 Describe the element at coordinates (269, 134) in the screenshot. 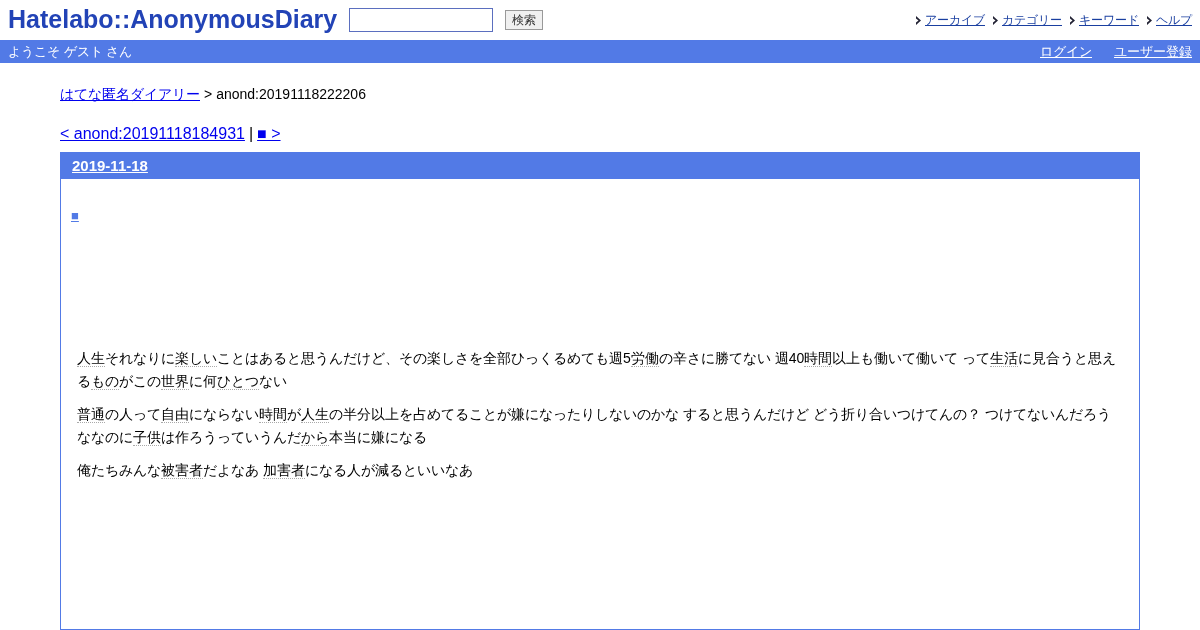

I see `next-entry-link: ■ >` at that location.